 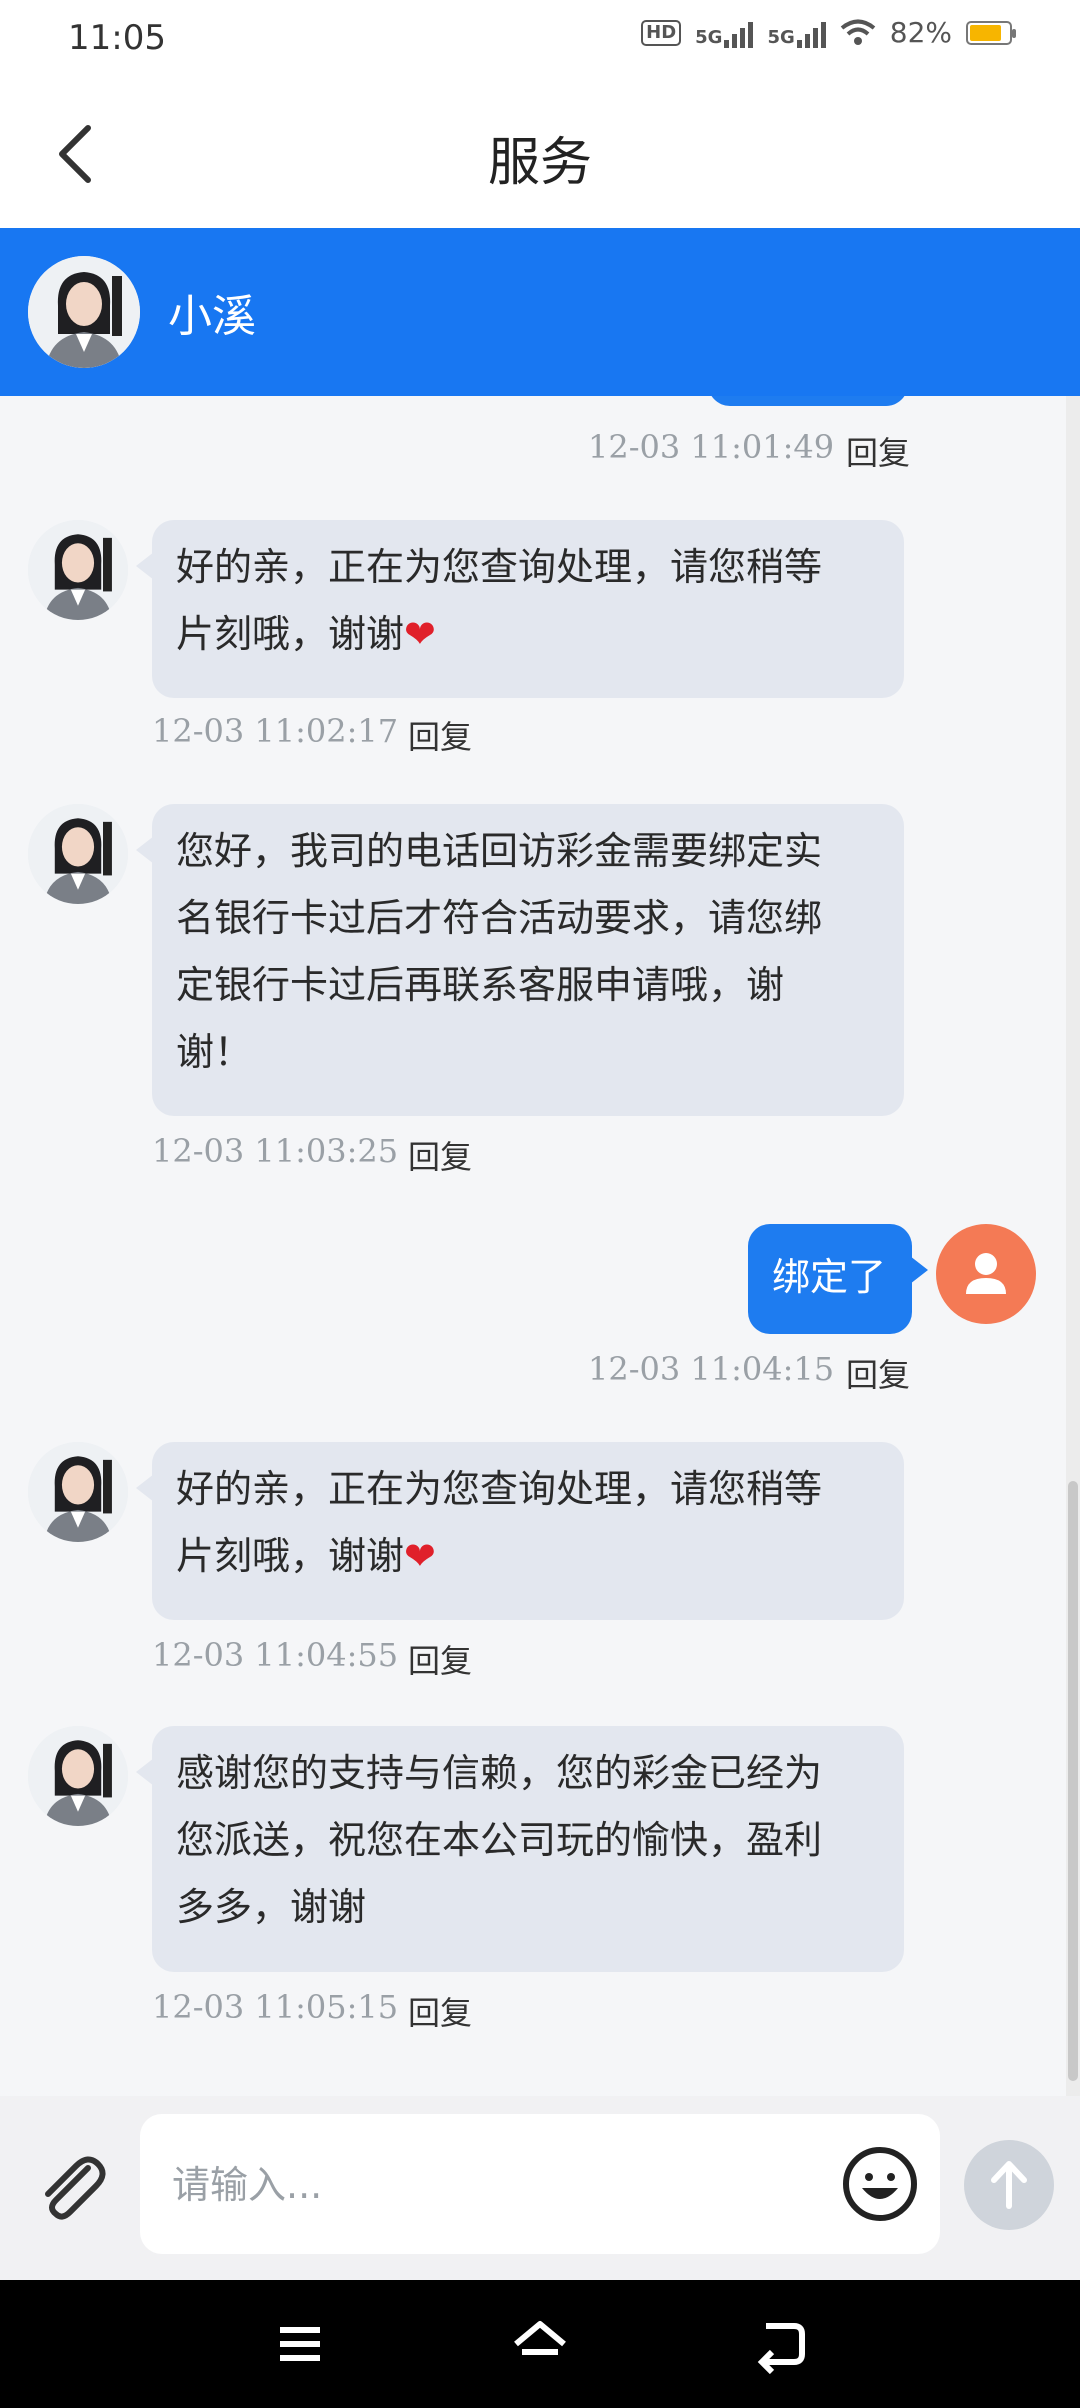 I want to click on menu-button, so click(x=300, y=2344).